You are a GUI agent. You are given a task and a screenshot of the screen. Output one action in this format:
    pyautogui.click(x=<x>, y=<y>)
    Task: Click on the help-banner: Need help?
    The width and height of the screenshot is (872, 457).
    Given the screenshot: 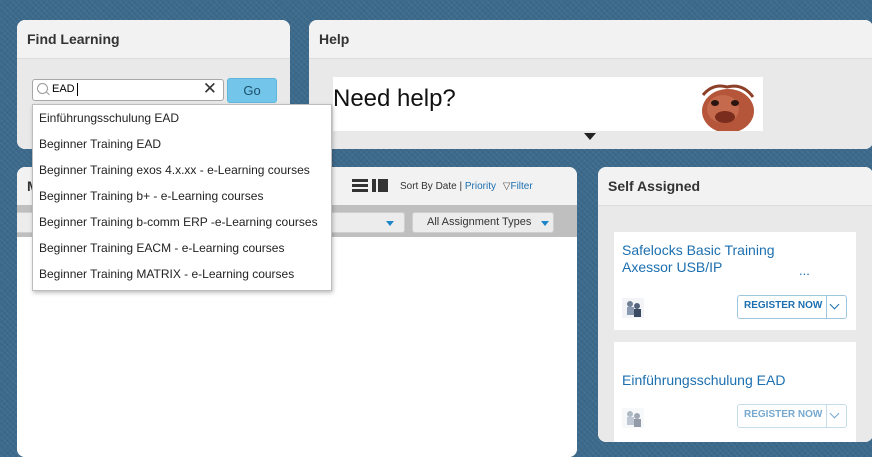 What is the action you would take?
    pyautogui.click(x=548, y=104)
    